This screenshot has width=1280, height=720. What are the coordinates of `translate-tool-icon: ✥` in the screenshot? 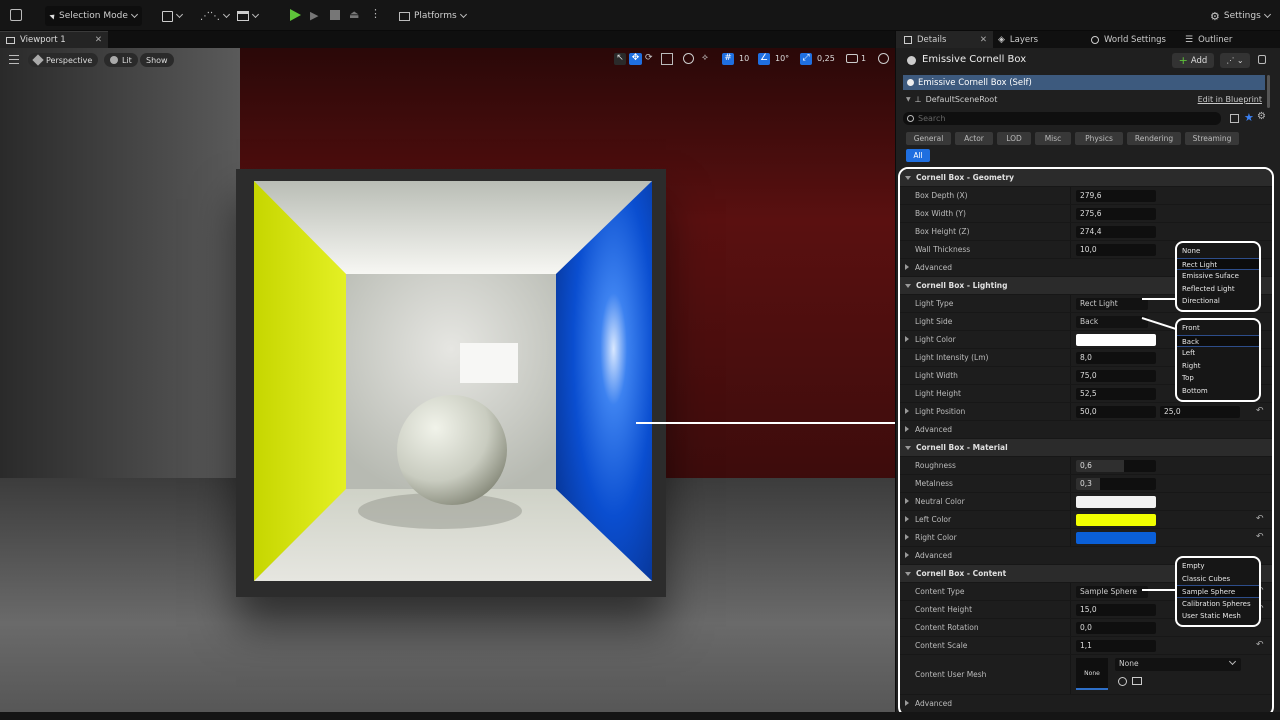 It's located at (635, 59).